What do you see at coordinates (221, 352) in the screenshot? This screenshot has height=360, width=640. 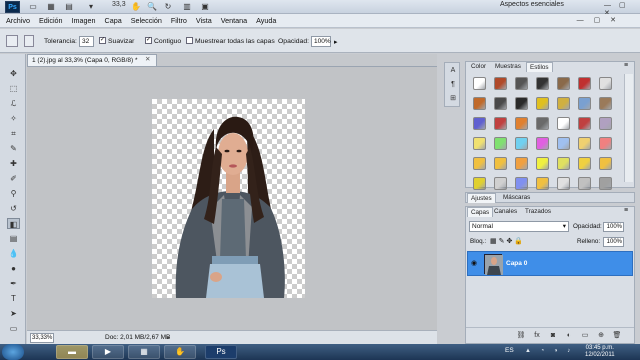 I see `photoshop-task-icon: Ps` at bounding box center [221, 352].